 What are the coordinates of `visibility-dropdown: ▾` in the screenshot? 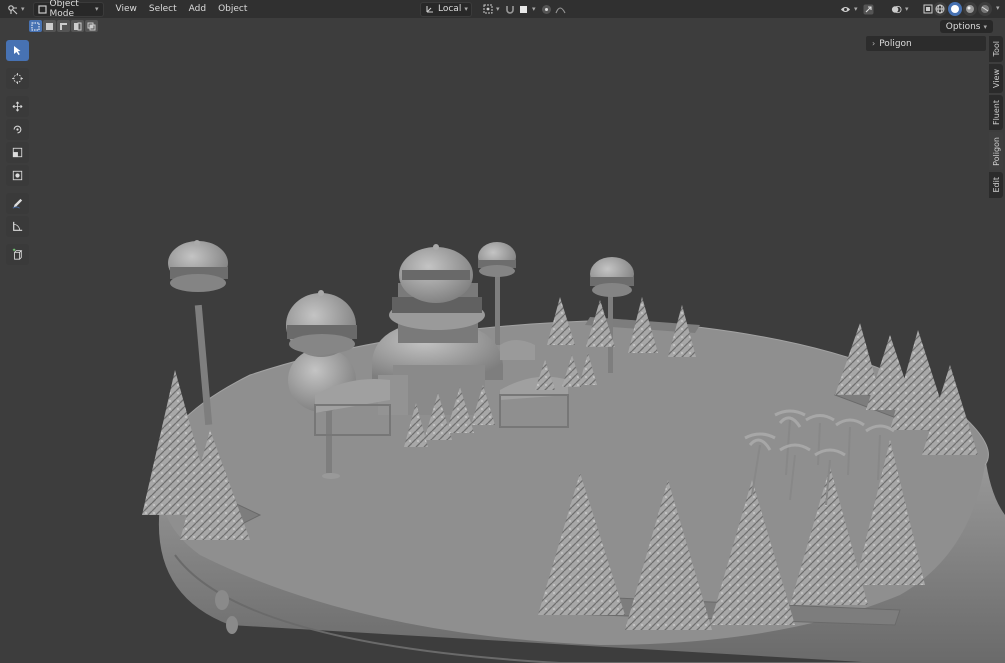 It's located at (849, 9).